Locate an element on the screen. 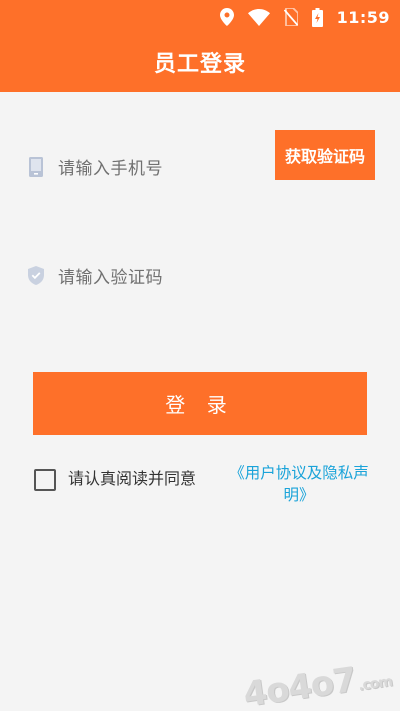 The height and width of the screenshot is (711, 400). page-title: 员工登录 is located at coordinates (199, 64).